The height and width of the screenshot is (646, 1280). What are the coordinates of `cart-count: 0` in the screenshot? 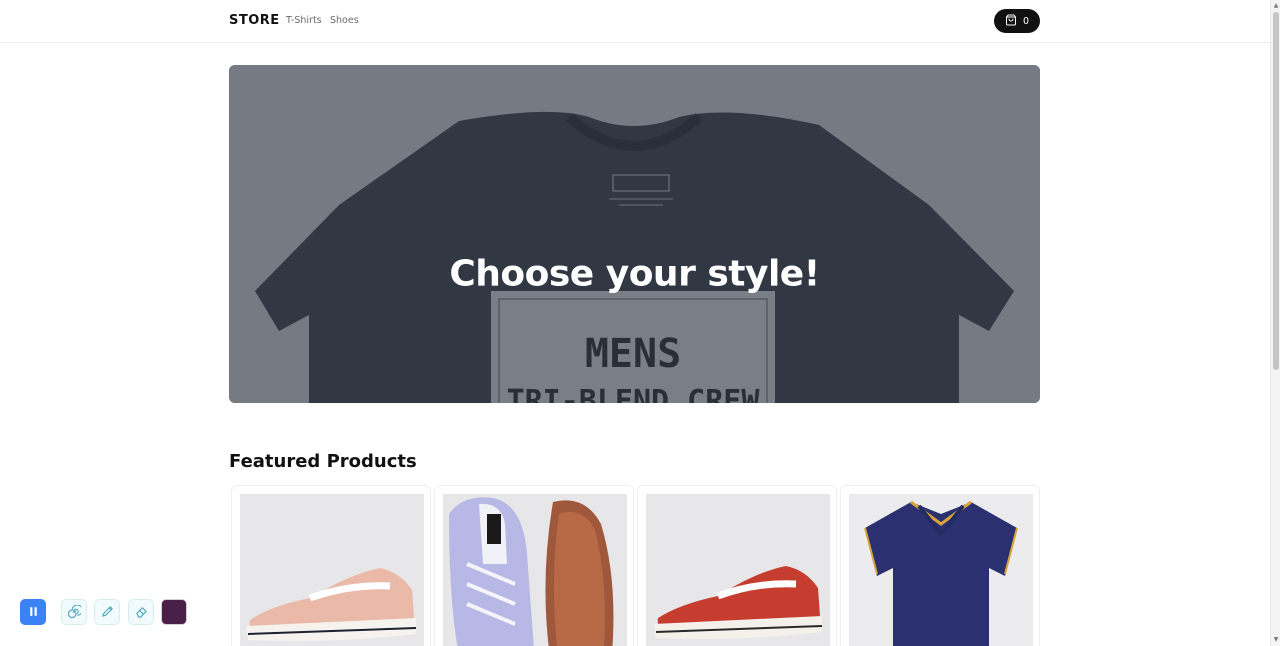 It's located at (1026, 21).